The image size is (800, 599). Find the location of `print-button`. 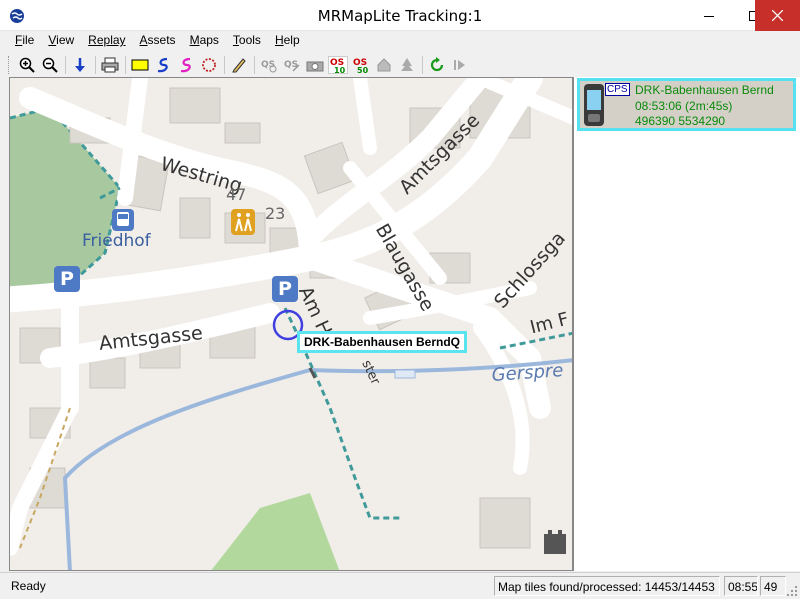

print-button is located at coordinates (110, 65).